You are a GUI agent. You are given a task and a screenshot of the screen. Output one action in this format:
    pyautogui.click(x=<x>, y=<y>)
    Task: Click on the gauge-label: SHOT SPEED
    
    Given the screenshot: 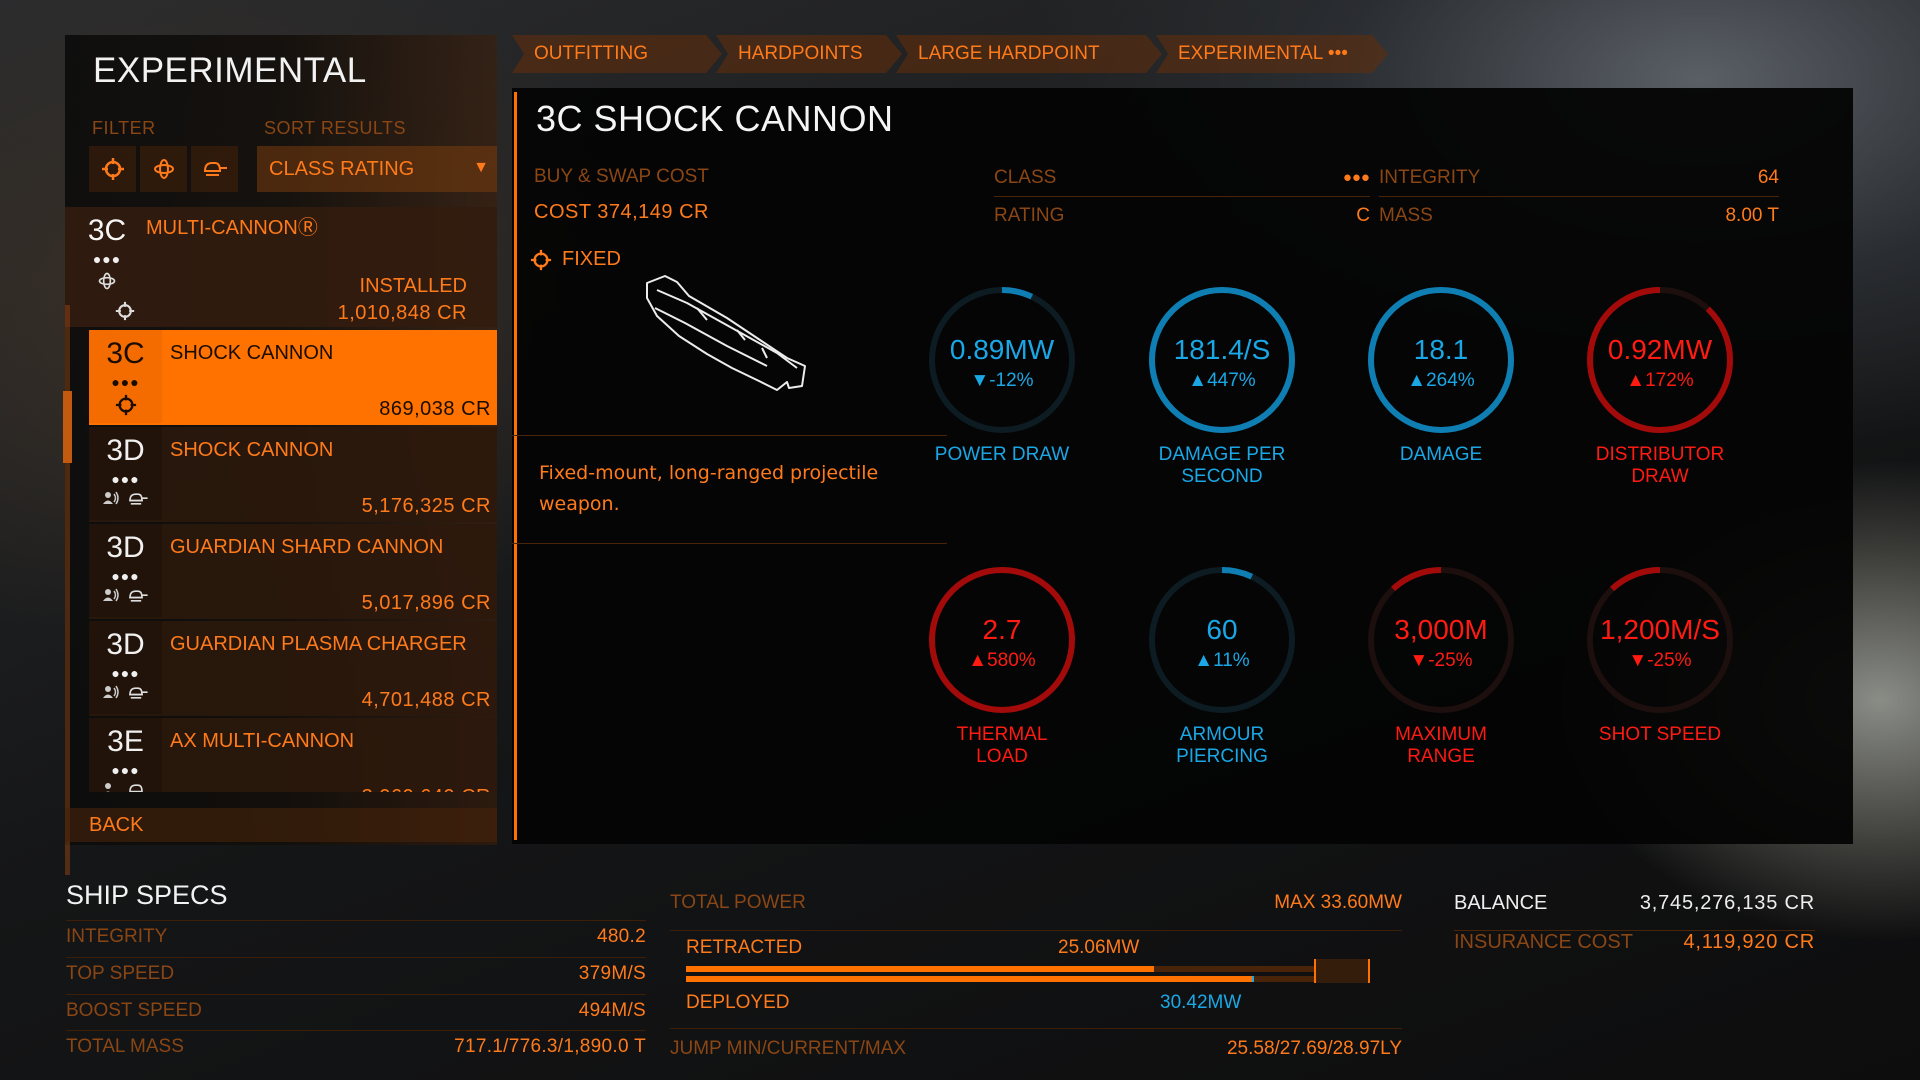 What is the action you would take?
    pyautogui.click(x=1660, y=734)
    